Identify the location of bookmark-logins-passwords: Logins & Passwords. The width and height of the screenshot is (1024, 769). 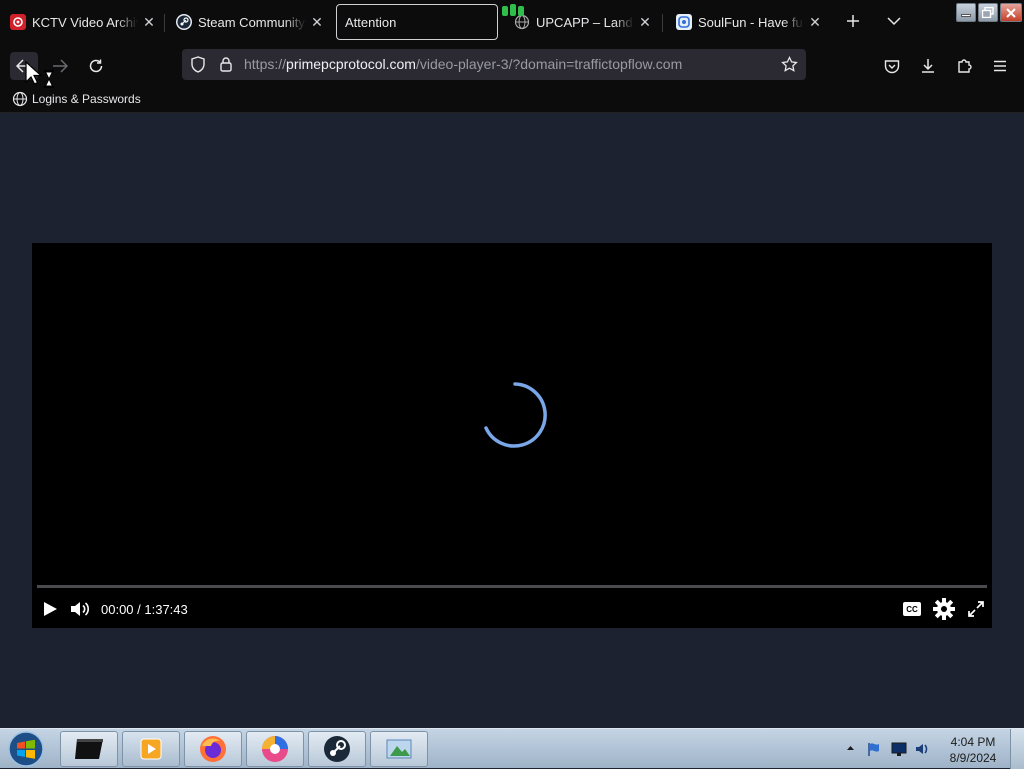
(76, 99).